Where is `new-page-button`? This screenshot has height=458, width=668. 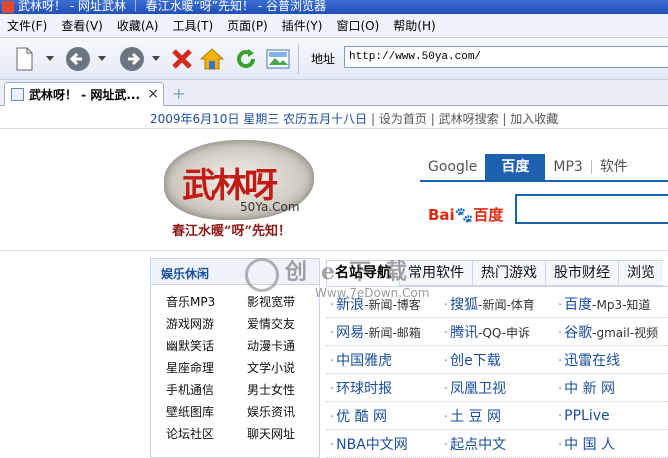
new-page-button is located at coordinates (24, 59).